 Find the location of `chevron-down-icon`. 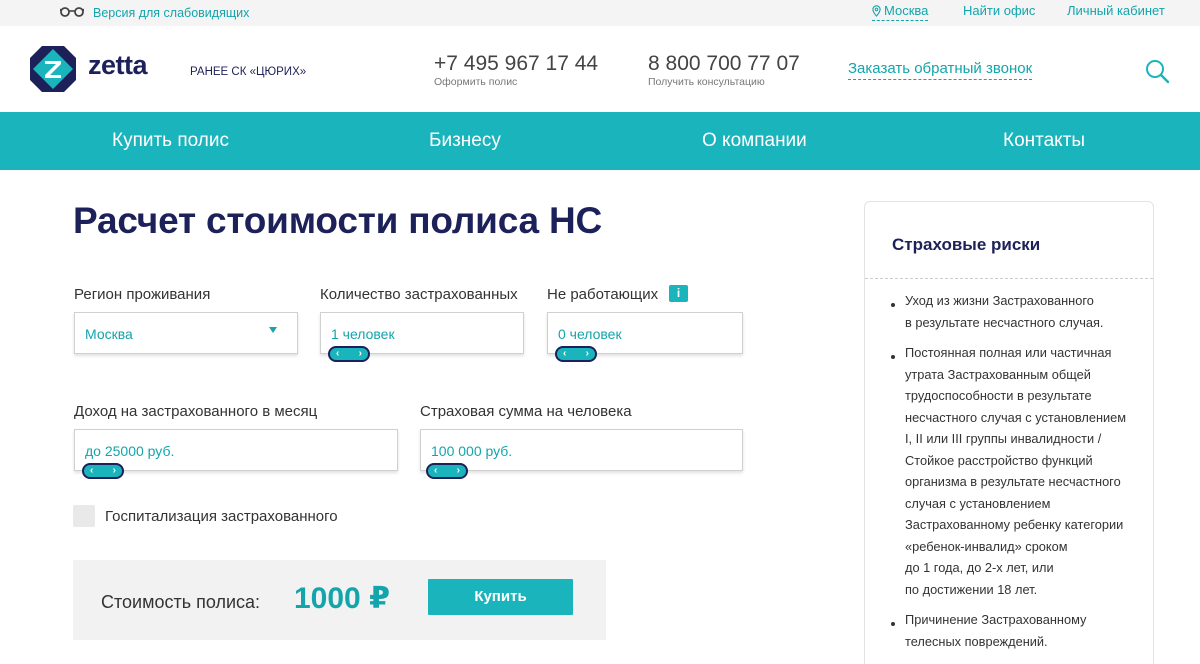

chevron-down-icon is located at coordinates (273, 330).